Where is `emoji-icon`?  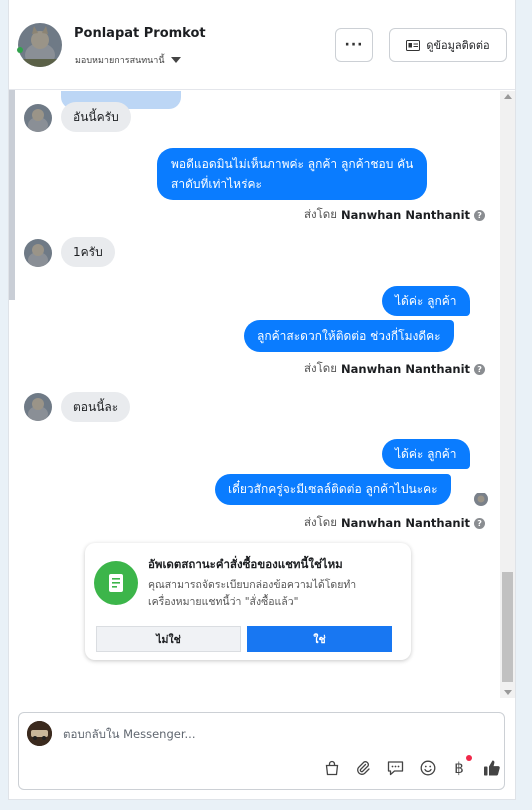
emoji-icon is located at coordinates (428, 768).